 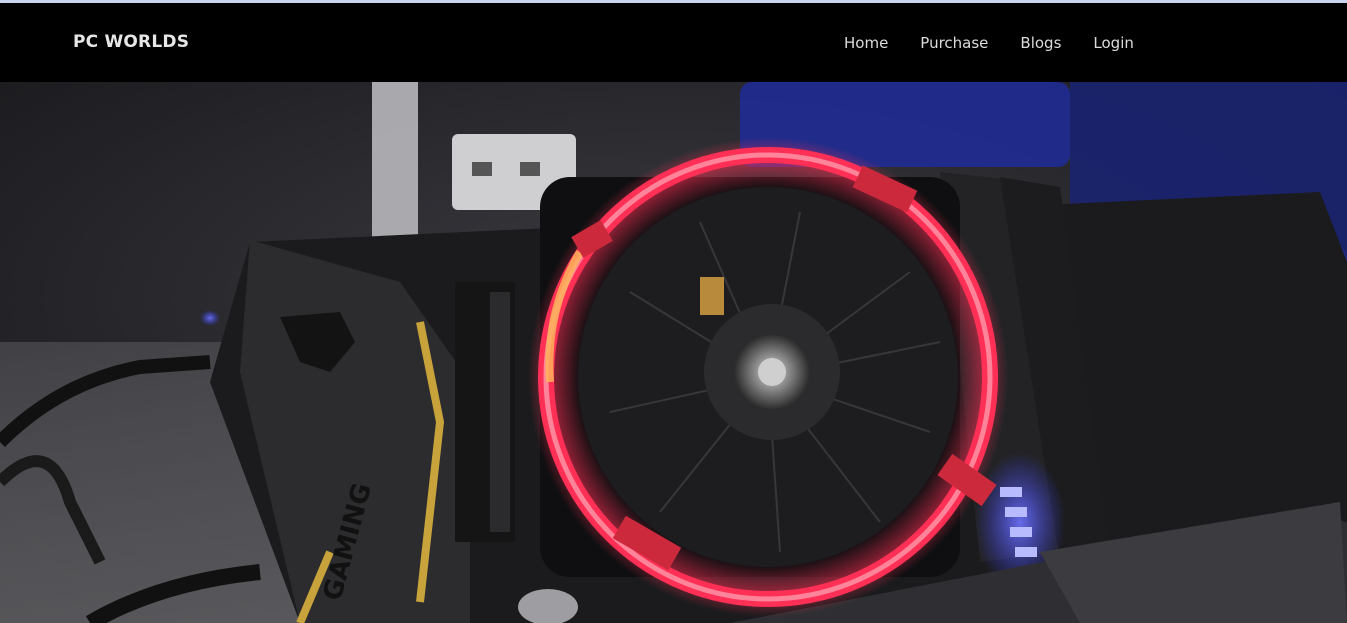 What do you see at coordinates (673, 42) in the screenshot?
I see `navbar: PC WORLDS Home Purchase Blogs Login` at bounding box center [673, 42].